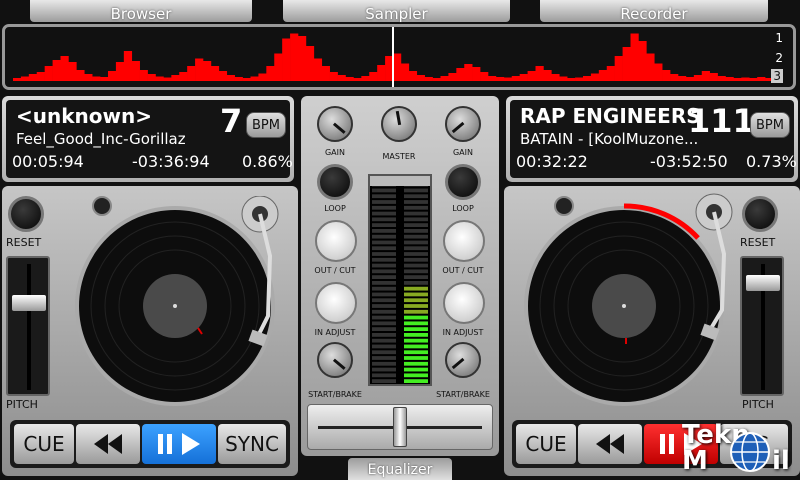 Image resolution: width=800 pixels, height=480 pixels. What do you see at coordinates (141, 11) in the screenshot?
I see `tab-browser: Browser` at bounding box center [141, 11].